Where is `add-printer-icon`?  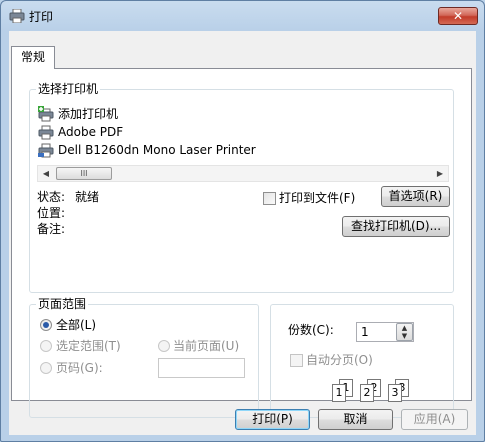 add-printer-icon is located at coordinates (46, 114).